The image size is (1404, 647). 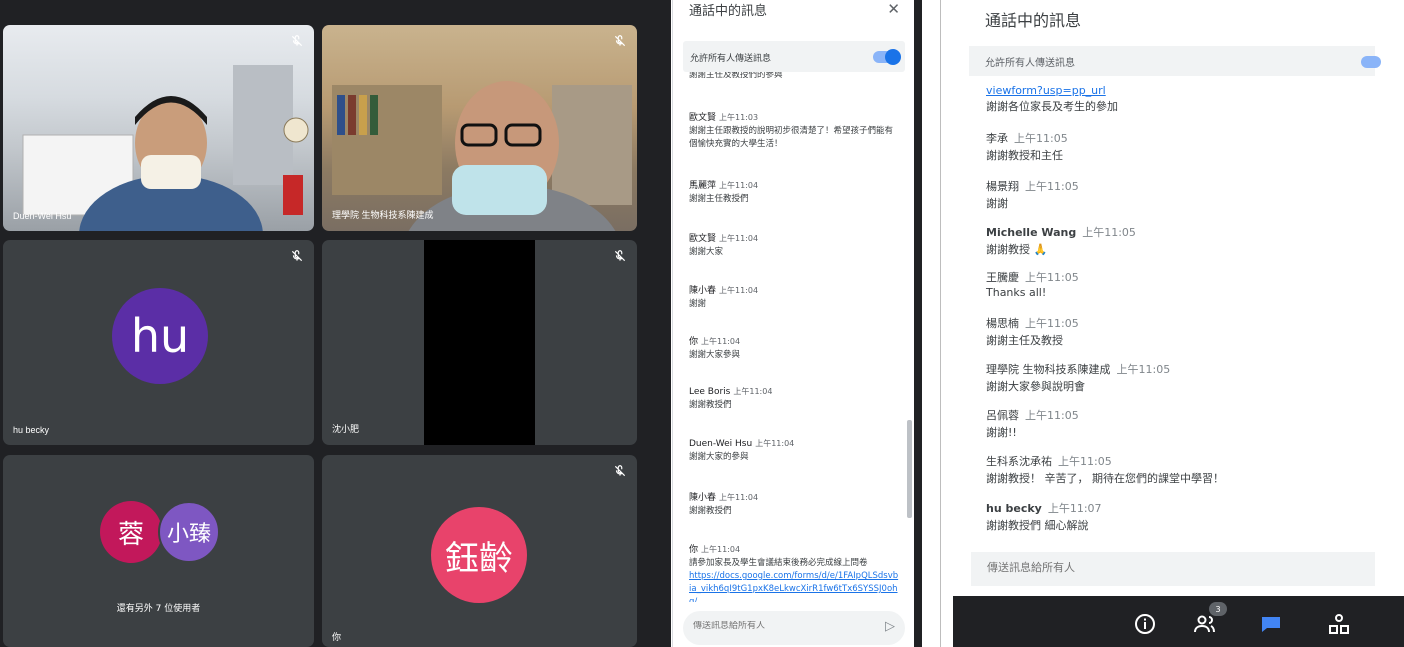 What do you see at coordinates (1024, 155) in the screenshot?
I see `message-text: 謝謝教授和主任` at bounding box center [1024, 155].